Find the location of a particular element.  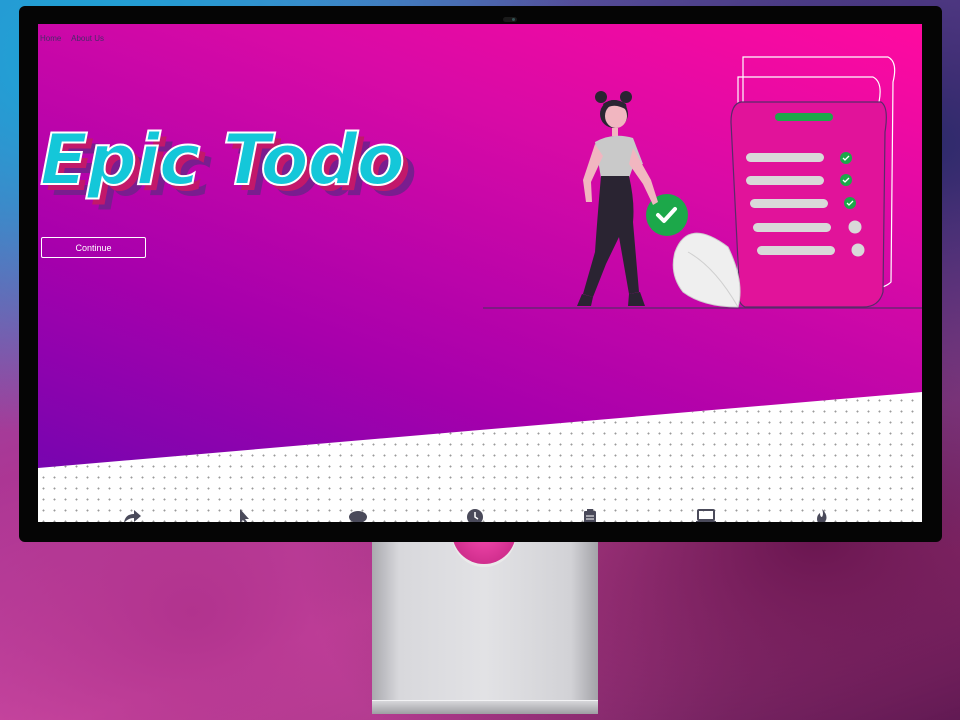

share-icon is located at coordinates (132, 515).